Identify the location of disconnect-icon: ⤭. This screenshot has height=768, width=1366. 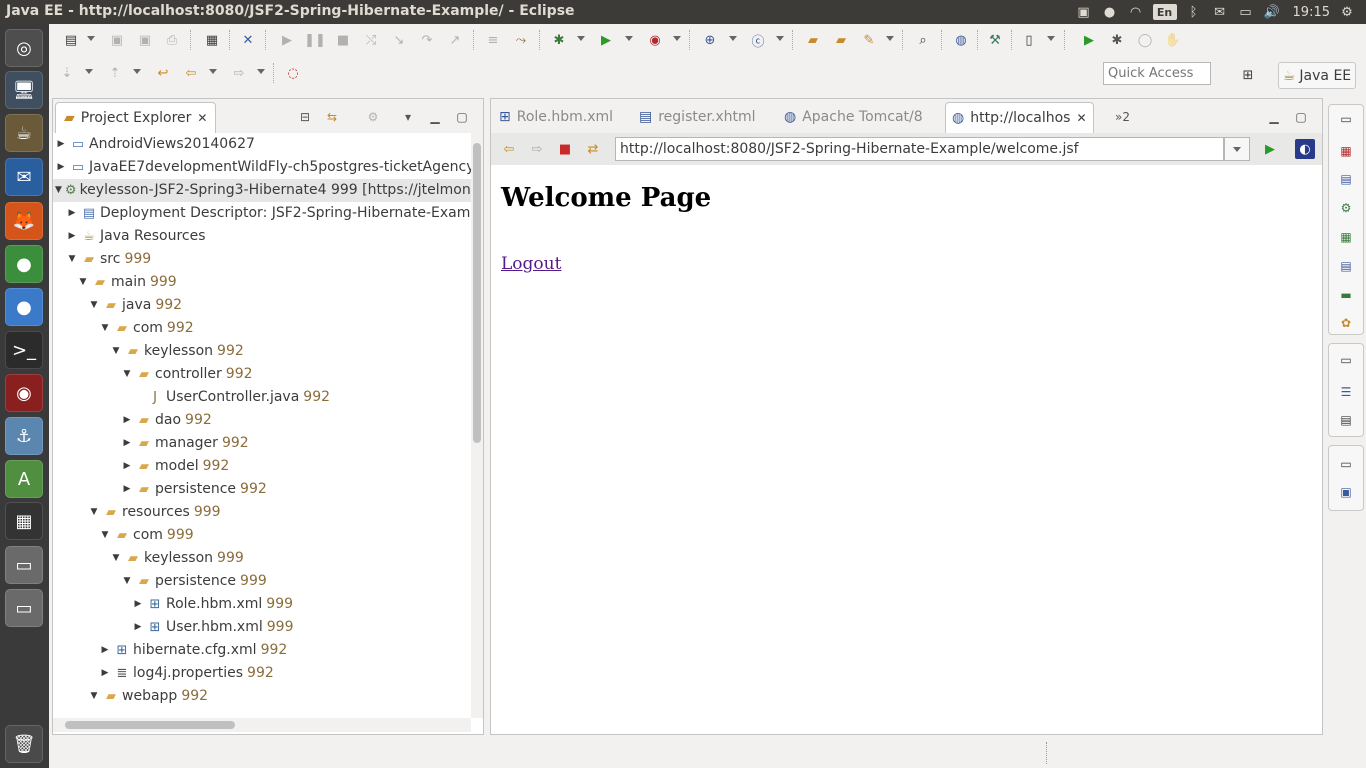
(371, 40).